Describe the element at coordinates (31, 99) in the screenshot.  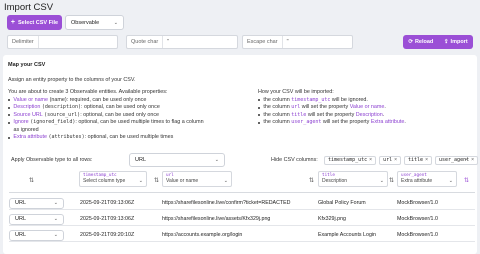
I see `property-name: Value or name` at that location.